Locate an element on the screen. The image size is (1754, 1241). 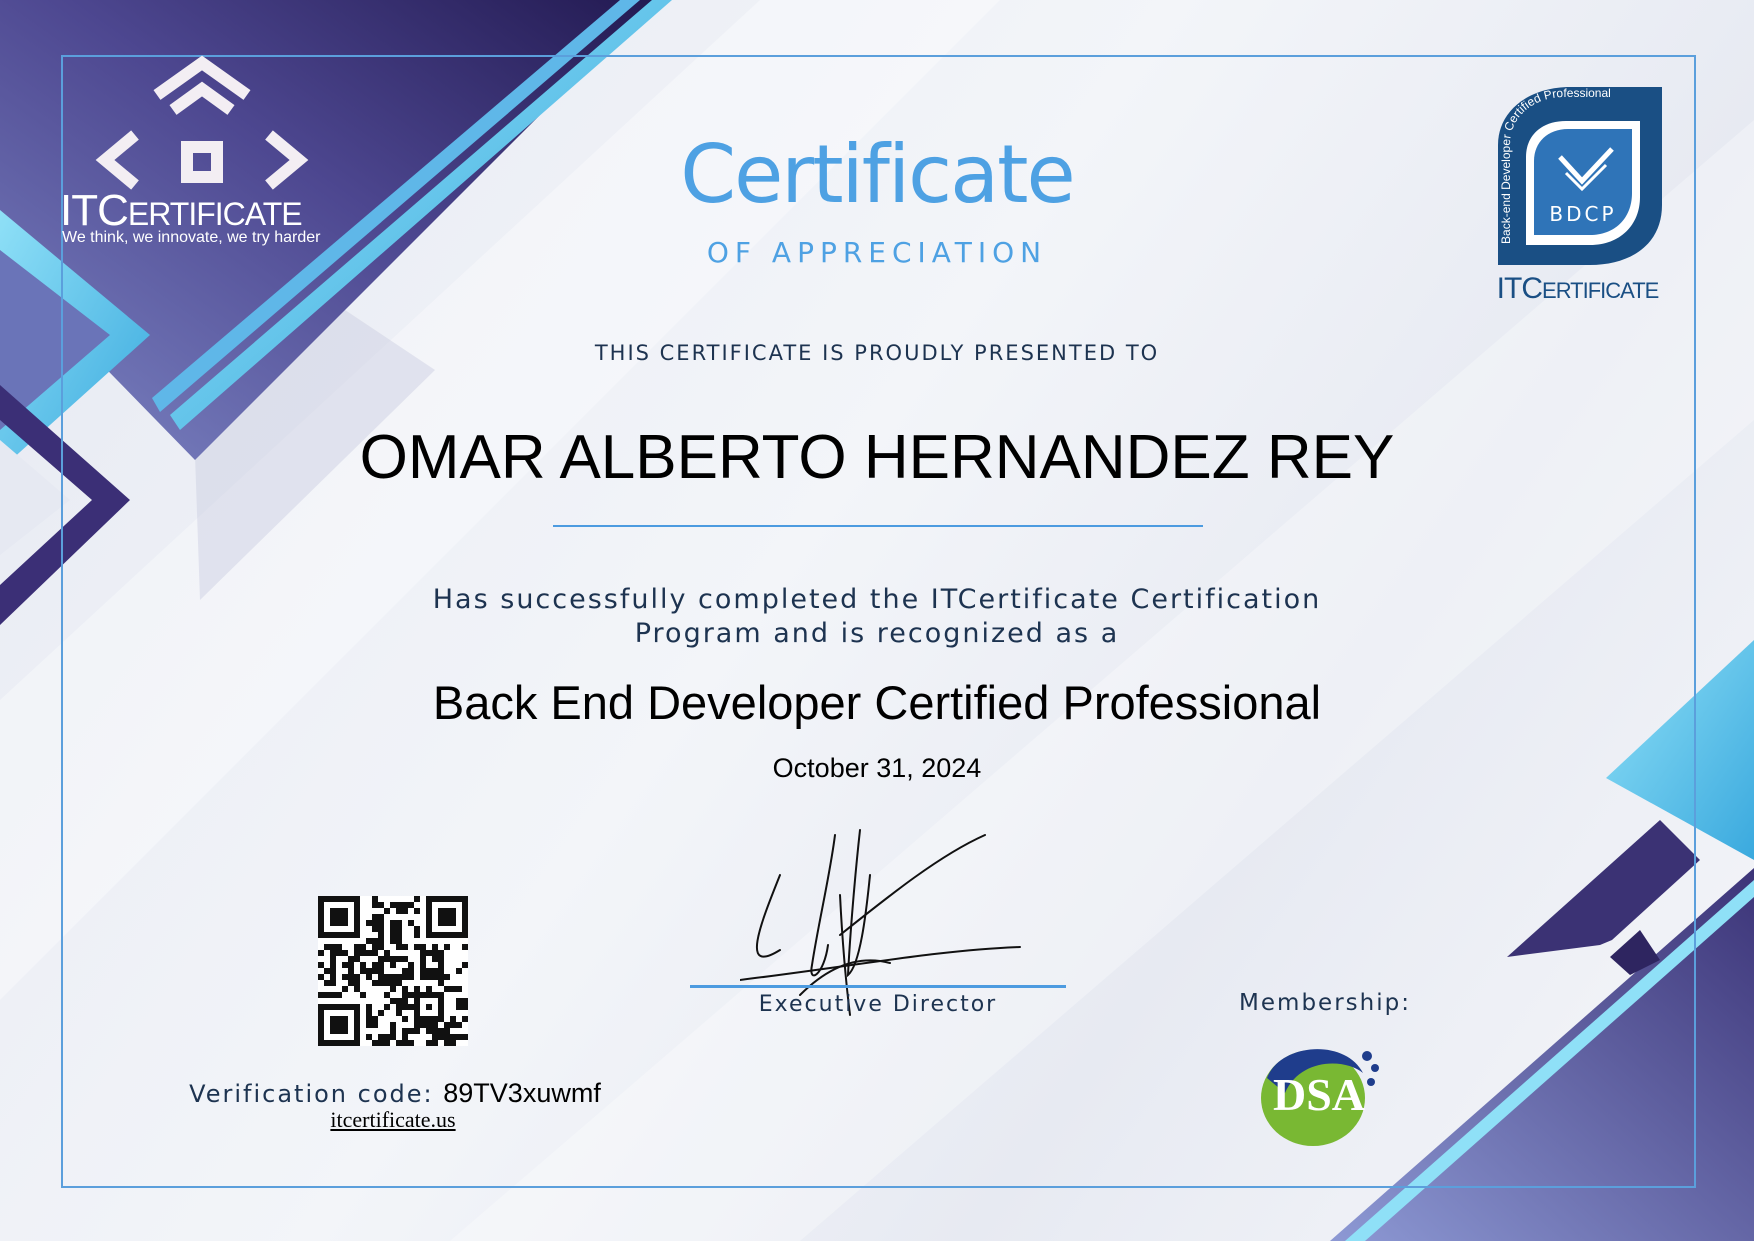
badge-brand-wordmark: ITCERTIFICATE is located at coordinates (1578, 288).